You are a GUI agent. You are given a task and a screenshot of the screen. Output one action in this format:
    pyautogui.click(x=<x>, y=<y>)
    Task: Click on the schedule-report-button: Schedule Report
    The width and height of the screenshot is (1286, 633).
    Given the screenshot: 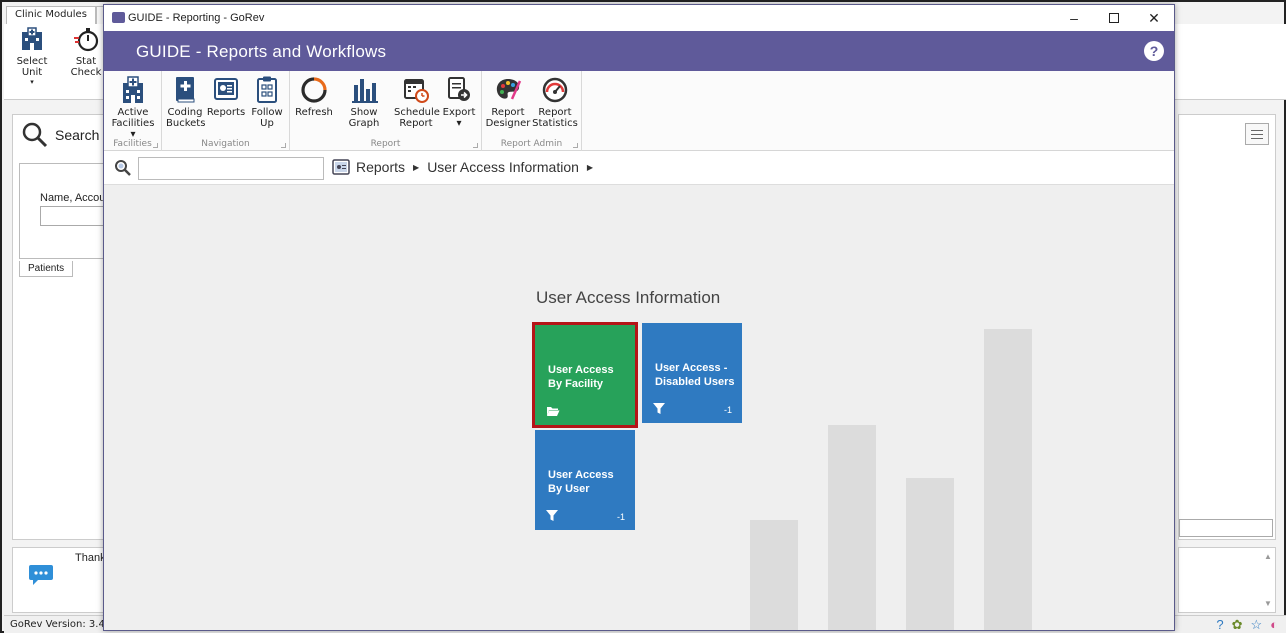 What is the action you would take?
    pyautogui.click(x=417, y=102)
    